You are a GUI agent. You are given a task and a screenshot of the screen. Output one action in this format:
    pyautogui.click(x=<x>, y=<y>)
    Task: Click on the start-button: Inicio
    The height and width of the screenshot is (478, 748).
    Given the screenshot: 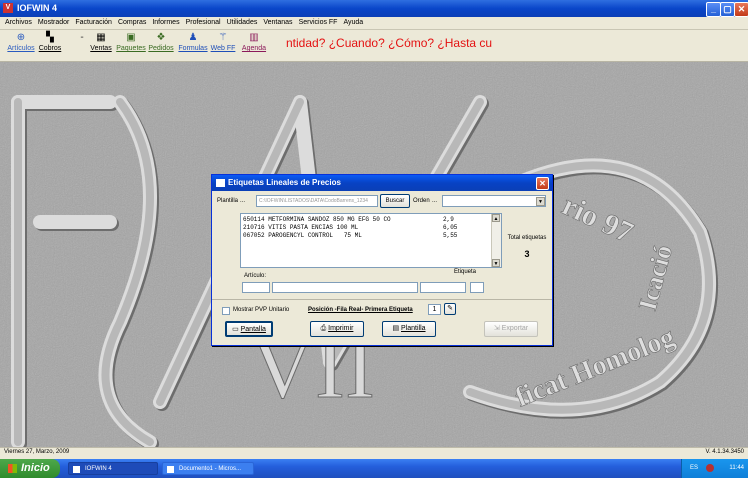 What is the action you would take?
    pyautogui.click(x=30, y=468)
    